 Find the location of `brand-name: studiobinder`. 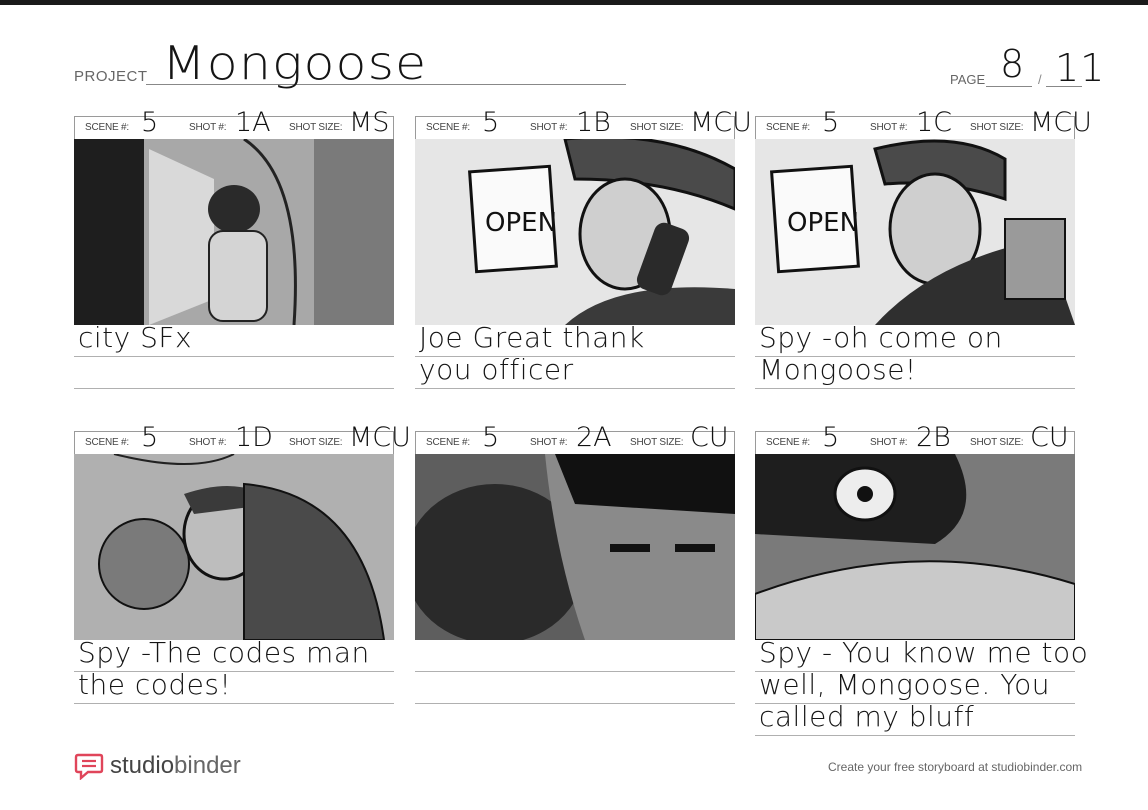

brand-name: studiobinder is located at coordinates (175, 766).